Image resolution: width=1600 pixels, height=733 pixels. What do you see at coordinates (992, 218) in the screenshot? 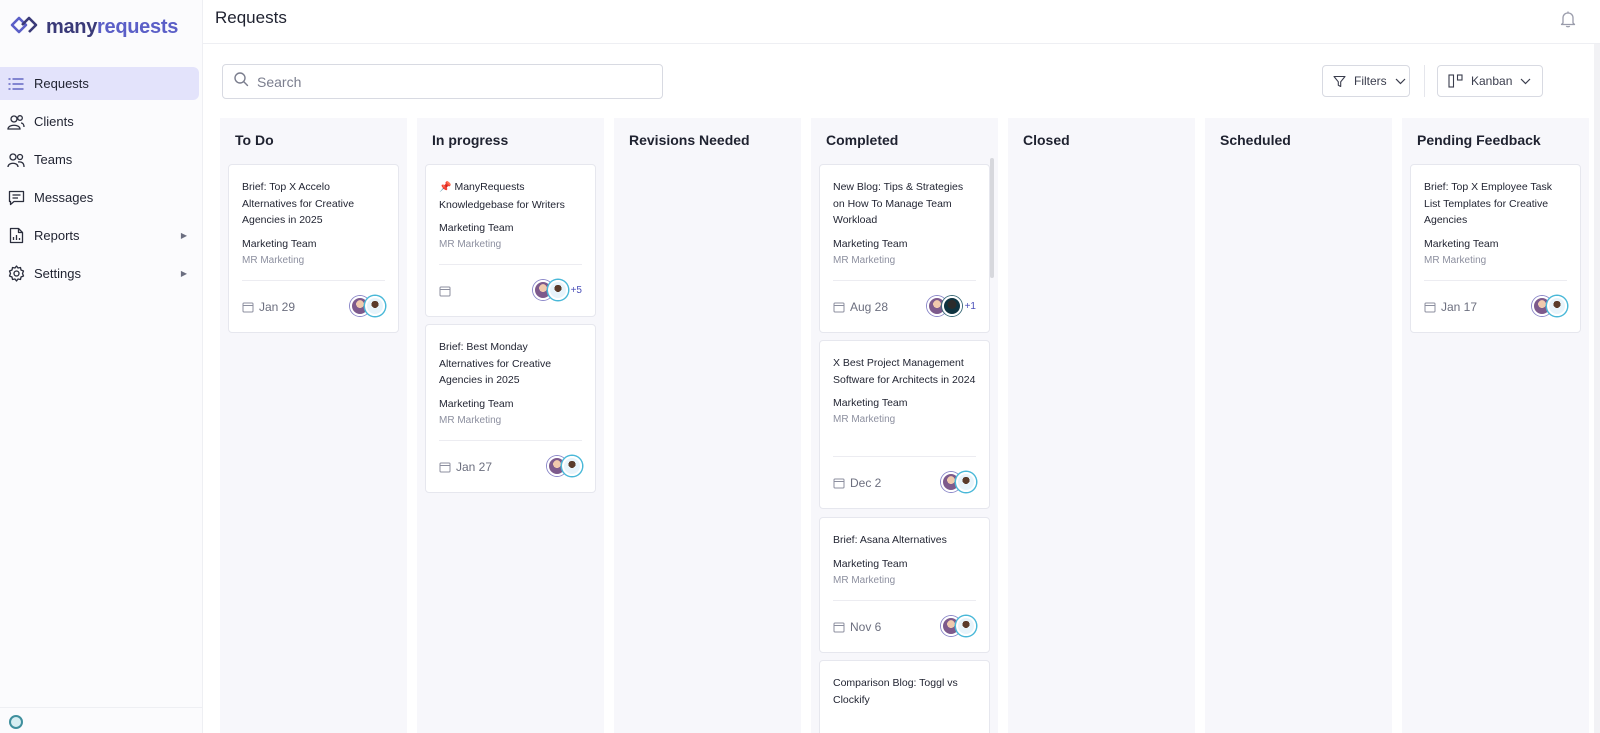
I see `column-scrollbar` at bounding box center [992, 218].